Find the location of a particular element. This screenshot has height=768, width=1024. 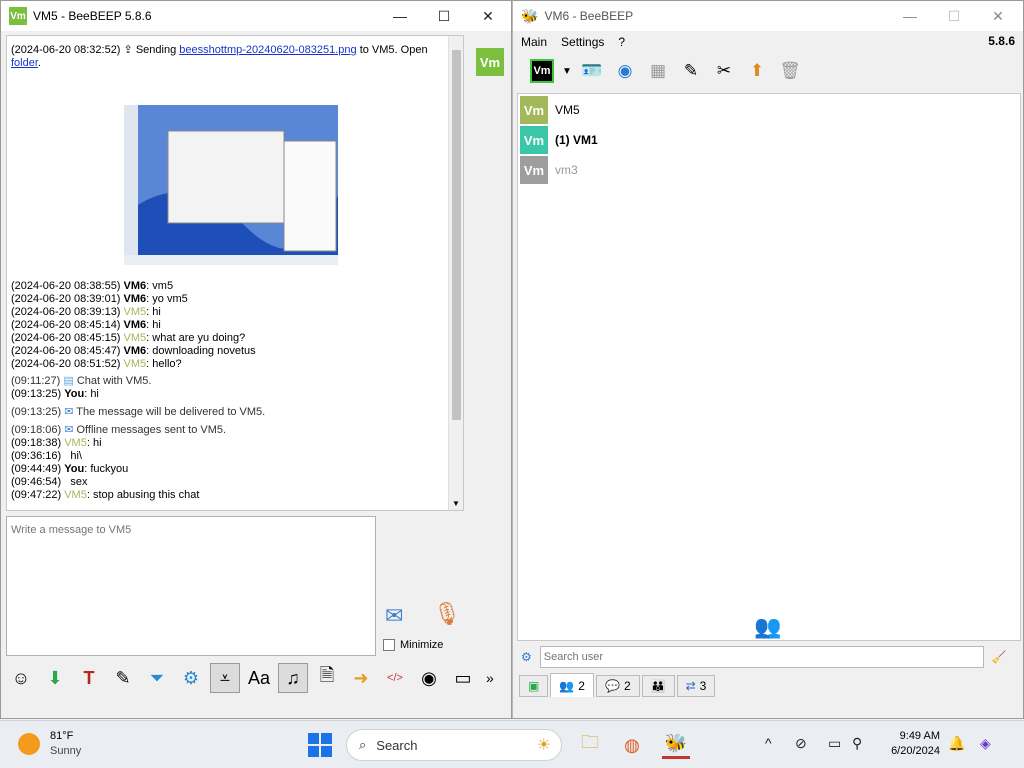

user-name: VM5 is located at coordinates (567, 110).